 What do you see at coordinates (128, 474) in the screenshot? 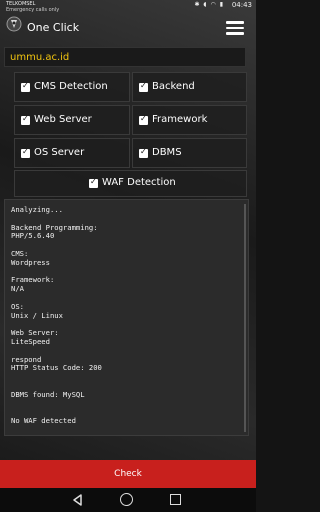
I see `check-button: Check` at bounding box center [128, 474].